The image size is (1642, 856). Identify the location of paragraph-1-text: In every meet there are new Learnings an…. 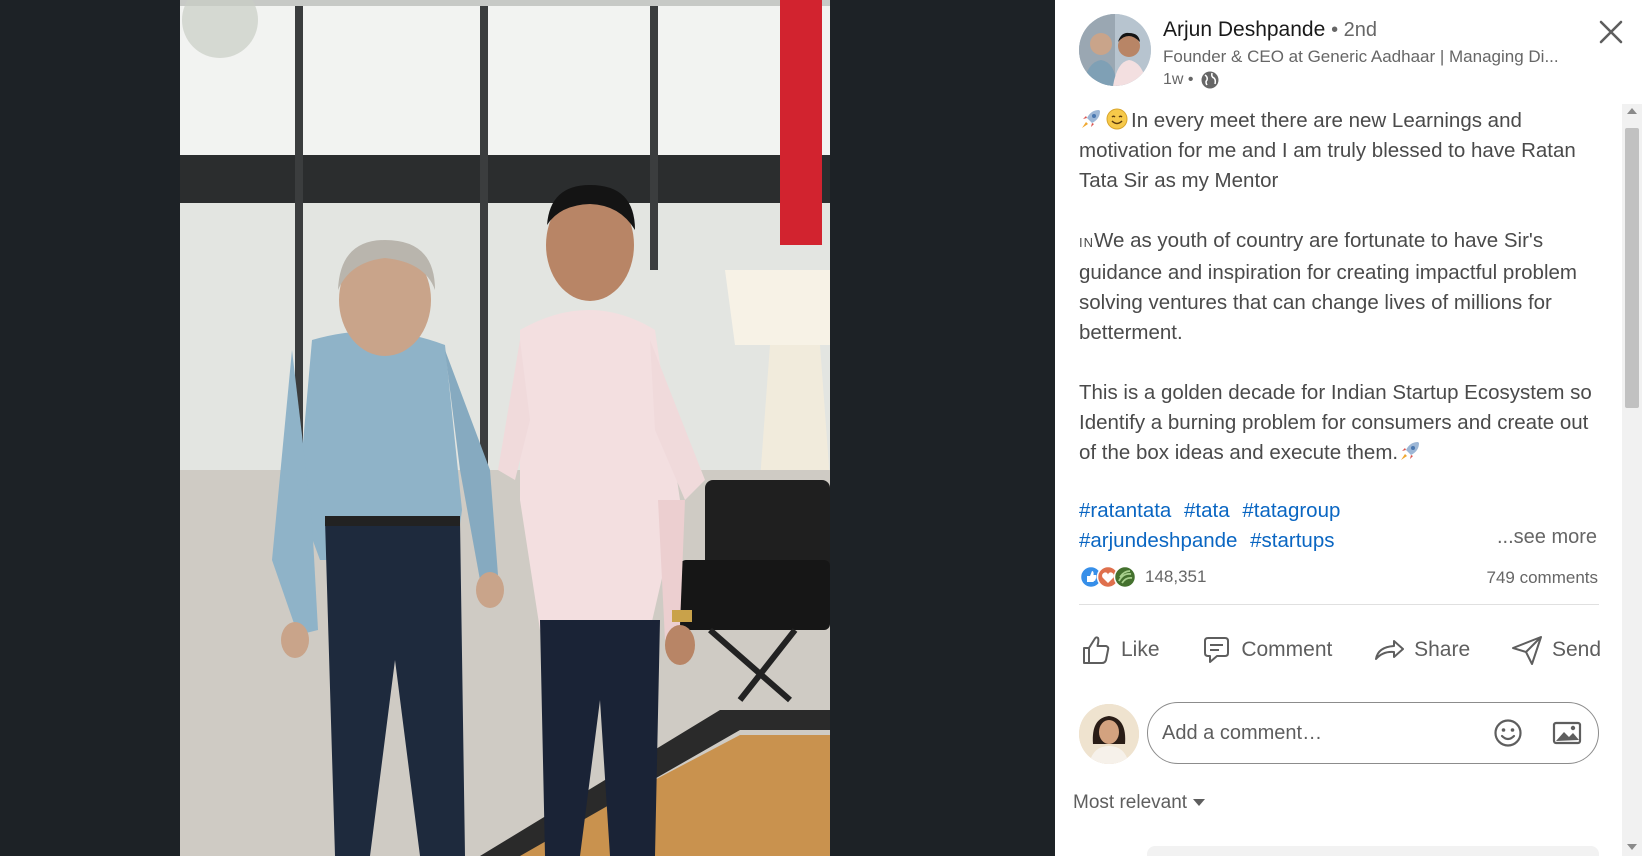
(1327, 150).